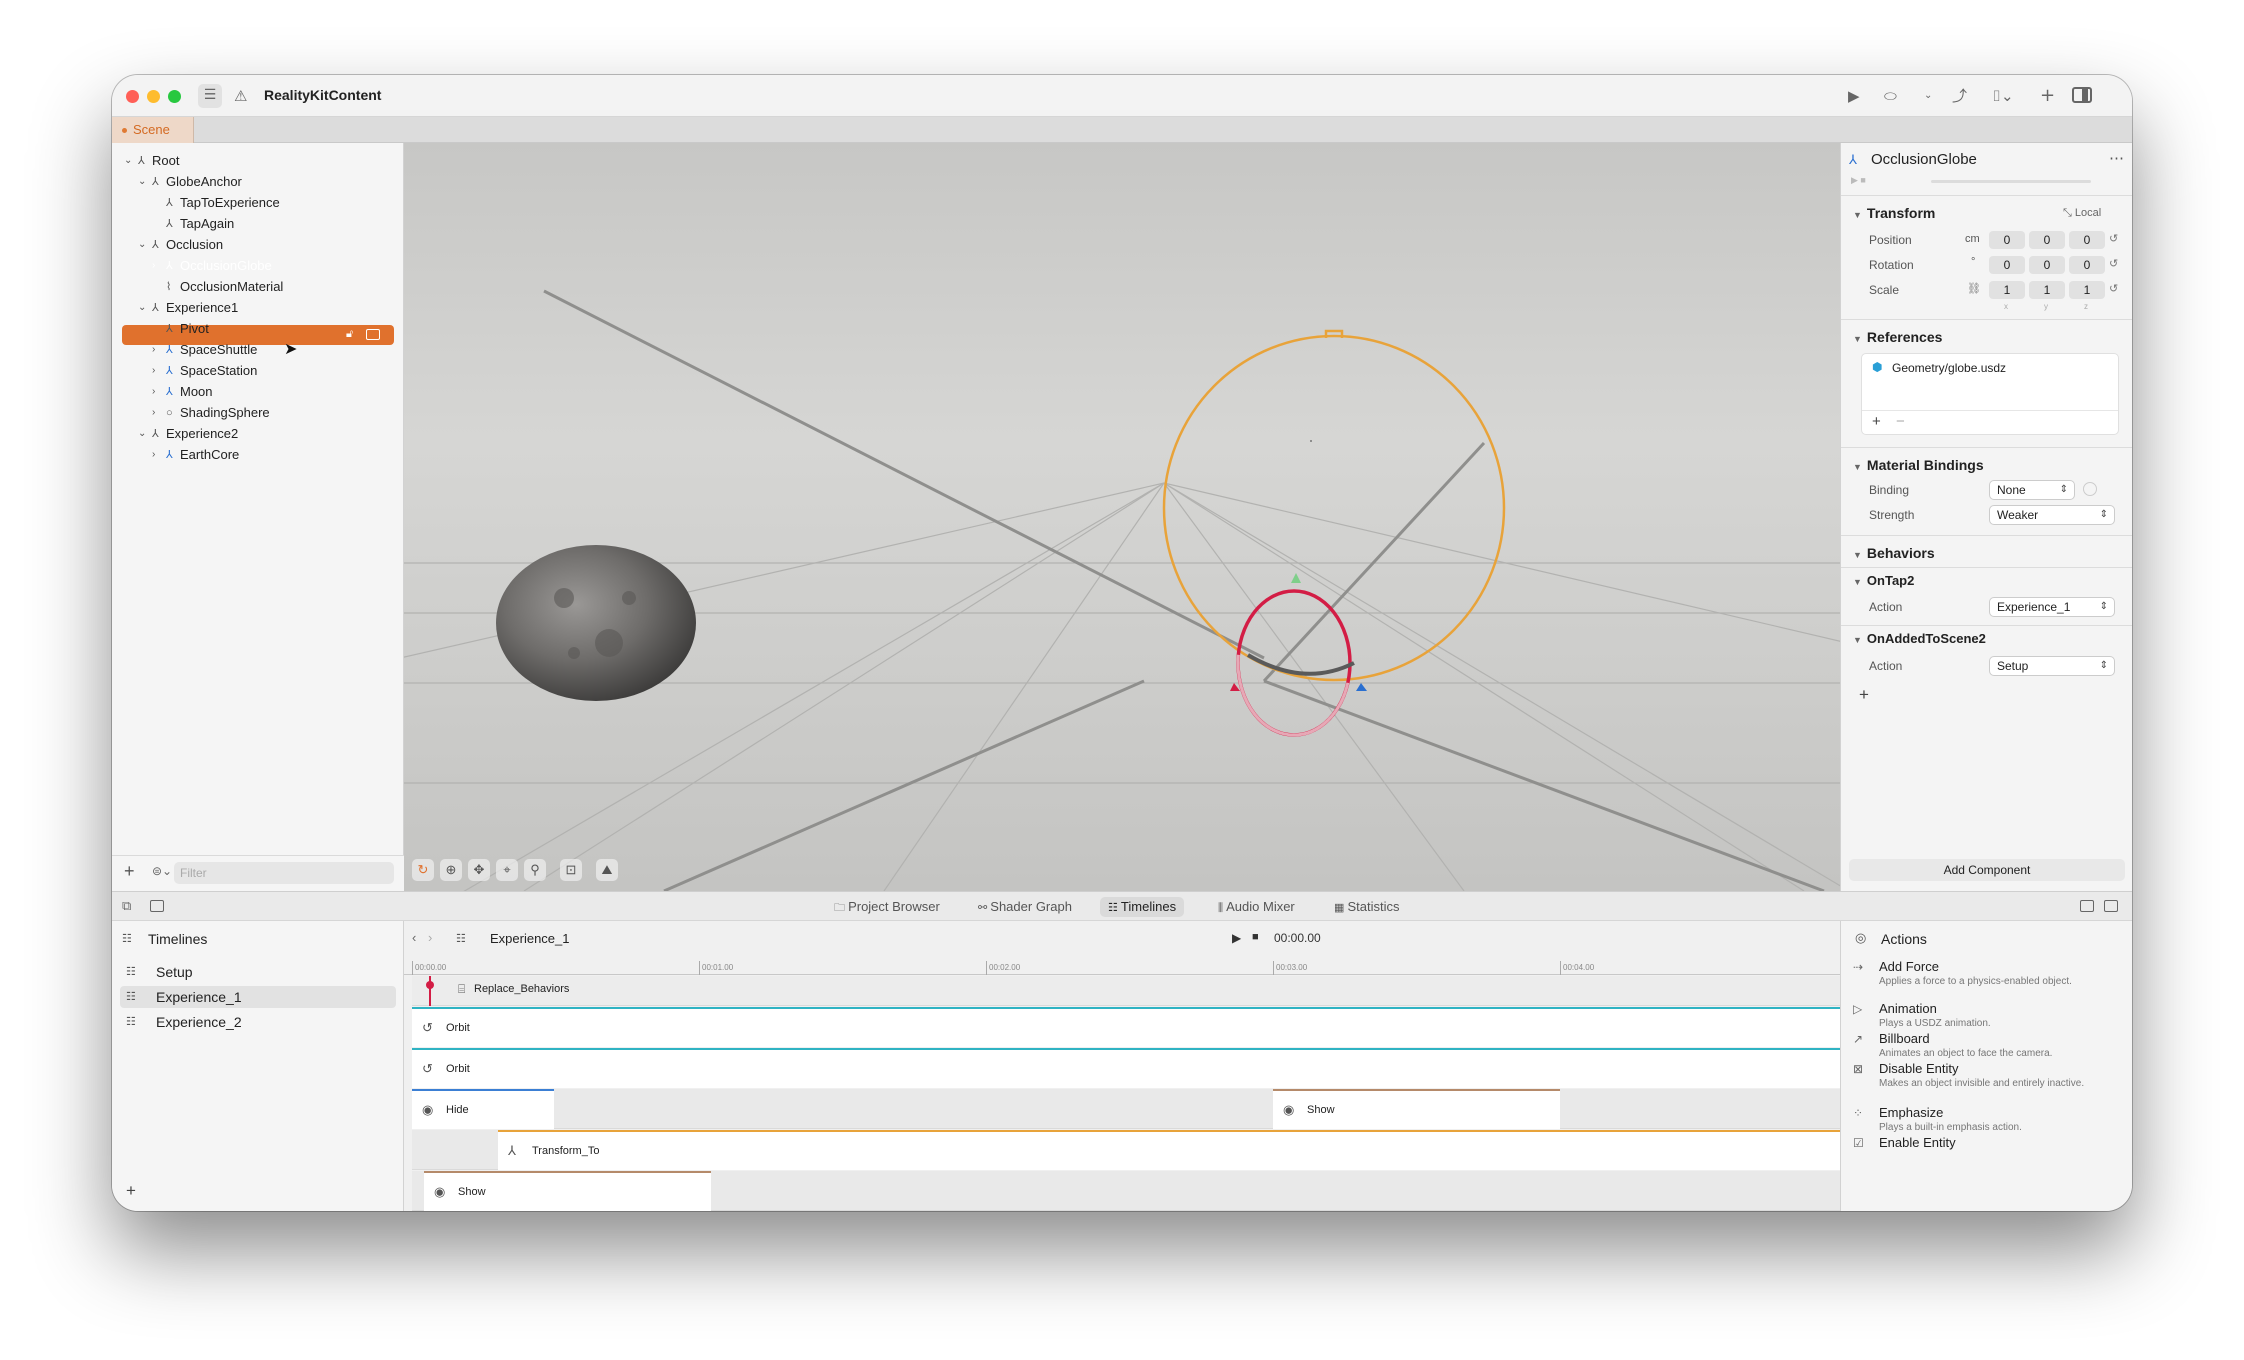 The height and width of the screenshot is (1360, 2244). What do you see at coordinates (258, 997) in the screenshot?
I see `timeline-list-item: ☷ Experience_1` at bounding box center [258, 997].